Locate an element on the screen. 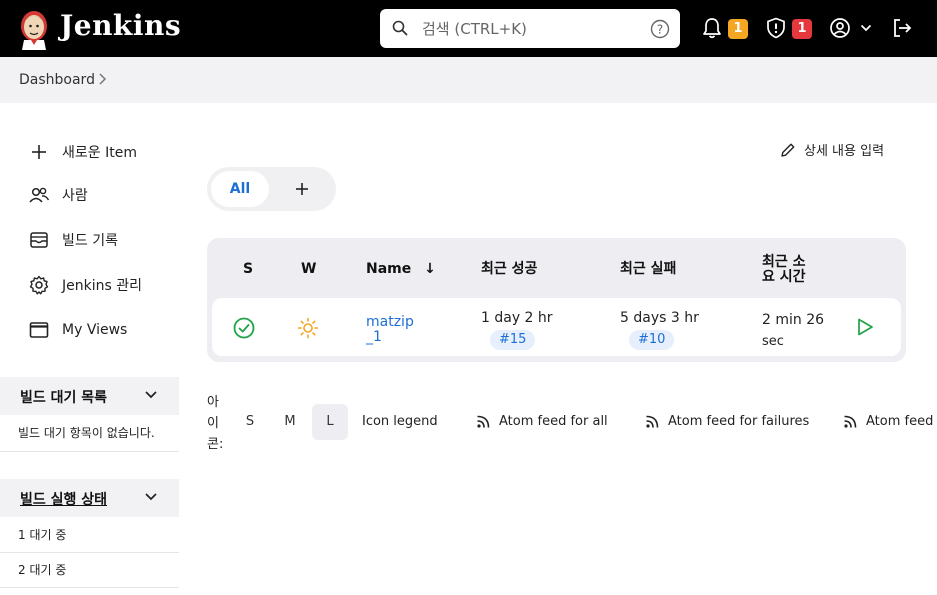  last-failure-time: 5 days 3 hr is located at coordinates (659, 318).